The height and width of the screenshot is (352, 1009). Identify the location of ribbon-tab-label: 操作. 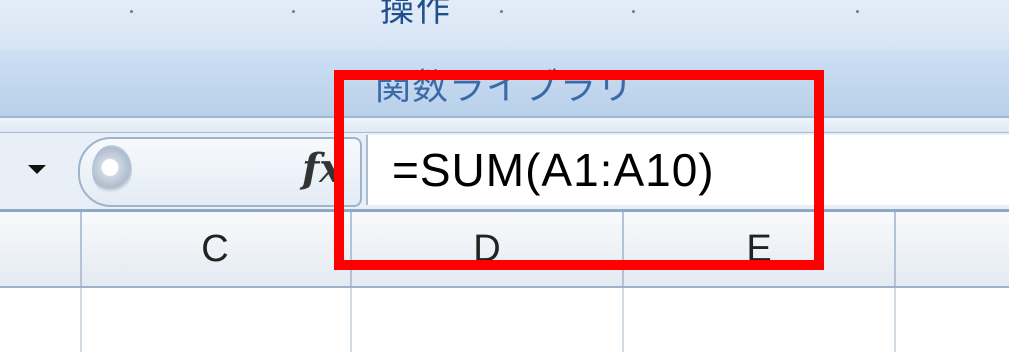
(416, 15).